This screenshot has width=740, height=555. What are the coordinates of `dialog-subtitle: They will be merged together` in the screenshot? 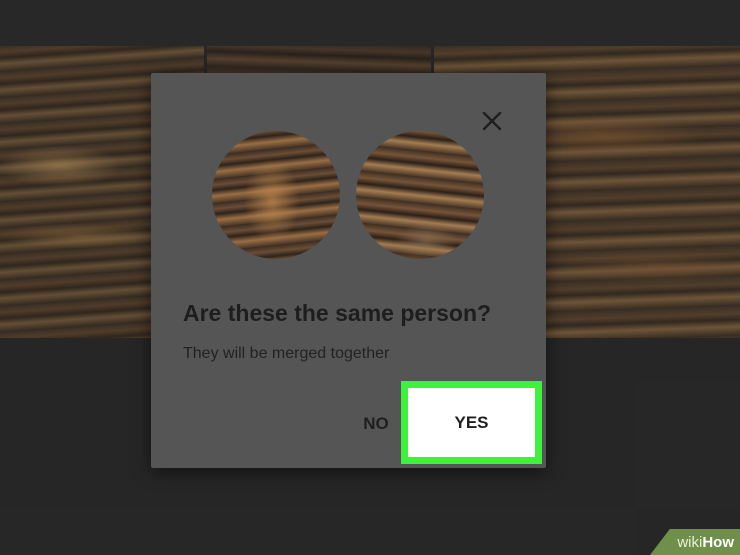 It's located at (286, 353).